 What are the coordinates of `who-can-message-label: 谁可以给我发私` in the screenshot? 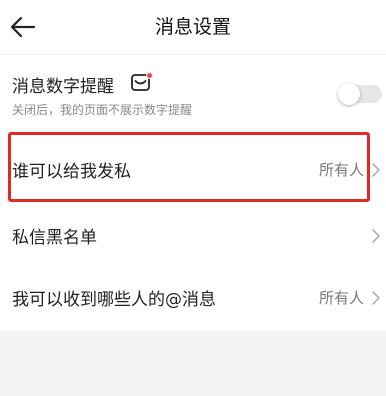 It's located at (71, 172).